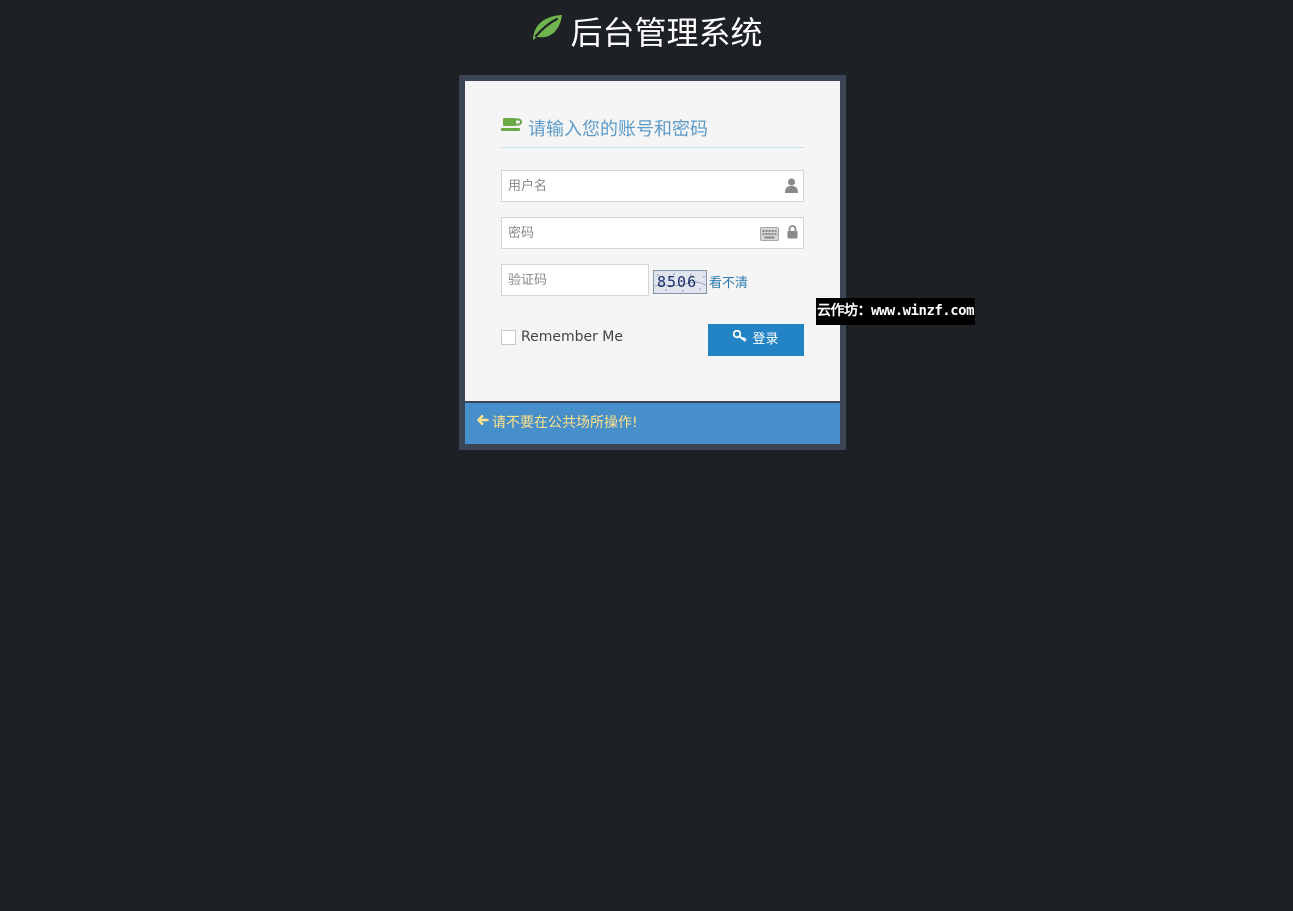  Describe the element at coordinates (508, 337) in the screenshot. I see `remember-checkbox` at that location.